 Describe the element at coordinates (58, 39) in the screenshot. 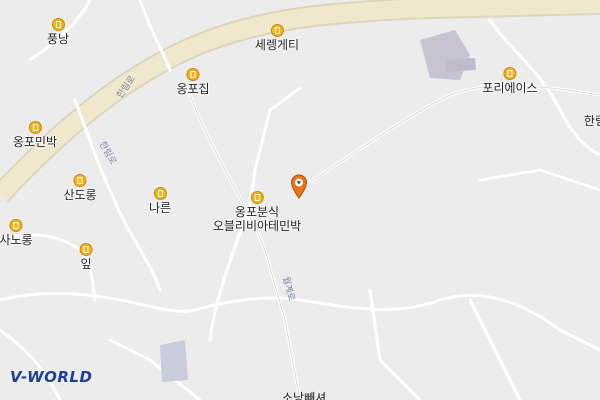

I see `poi-label: 풍낭` at that location.